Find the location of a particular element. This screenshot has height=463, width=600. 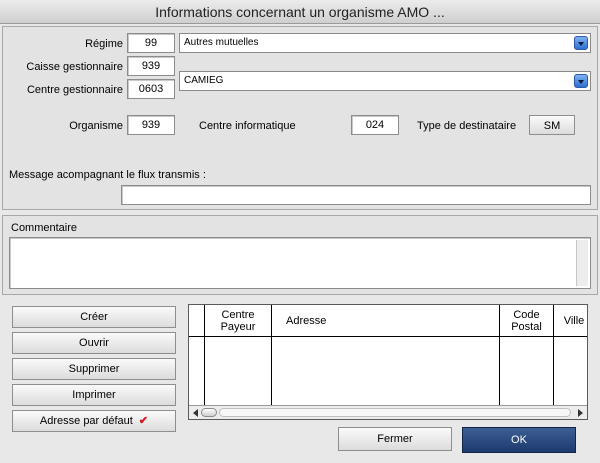

checkmark-icon: ✔ is located at coordinates (143, 421).